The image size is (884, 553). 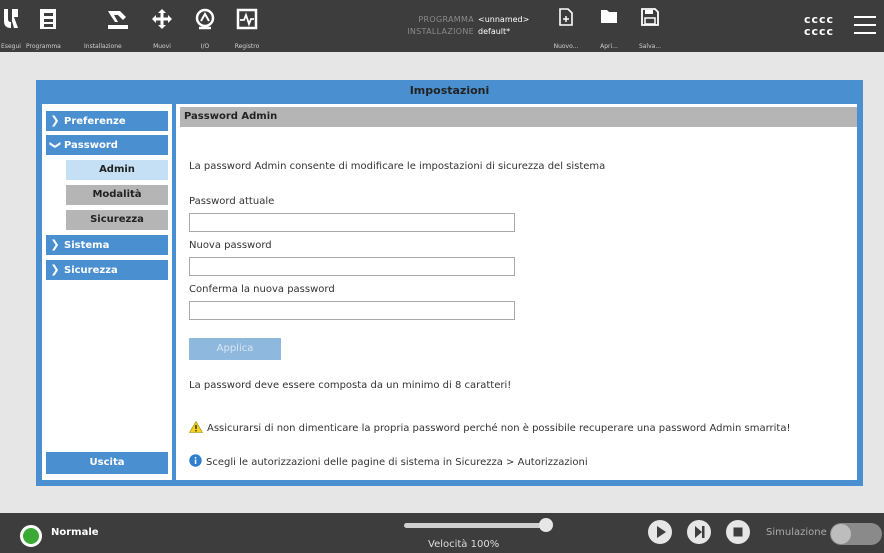 What do you see at coordinates (446, 19) in the screenshot?
I see `program-key: PROGRAMMA` at bounding box center [446, 19].